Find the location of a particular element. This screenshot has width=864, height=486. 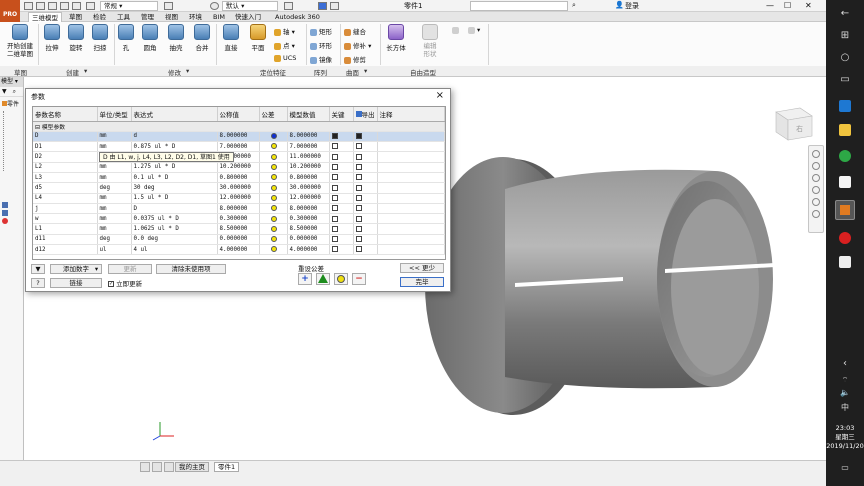

col-export: 导出 is located at coordinates (365, 114).